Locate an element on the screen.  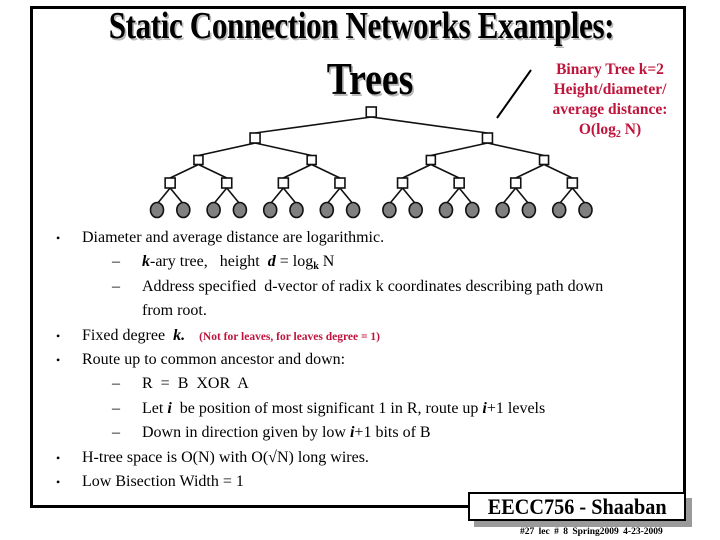
bullet-text: N is located at coordinates (326, 262).